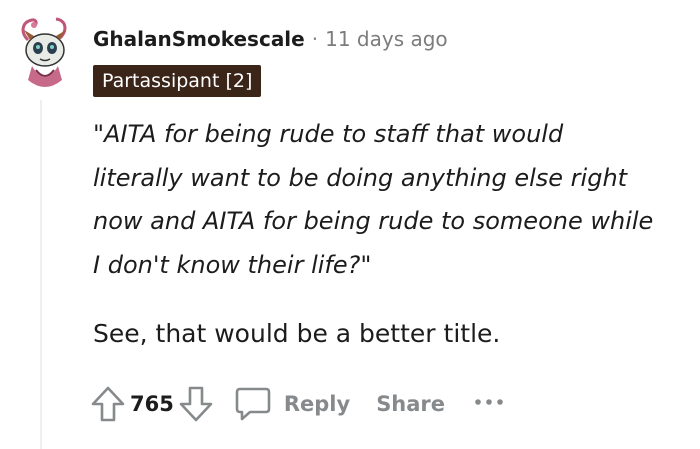 The image size is (700, 449). I want to click on reply-label: Reply, so click(317, 404).